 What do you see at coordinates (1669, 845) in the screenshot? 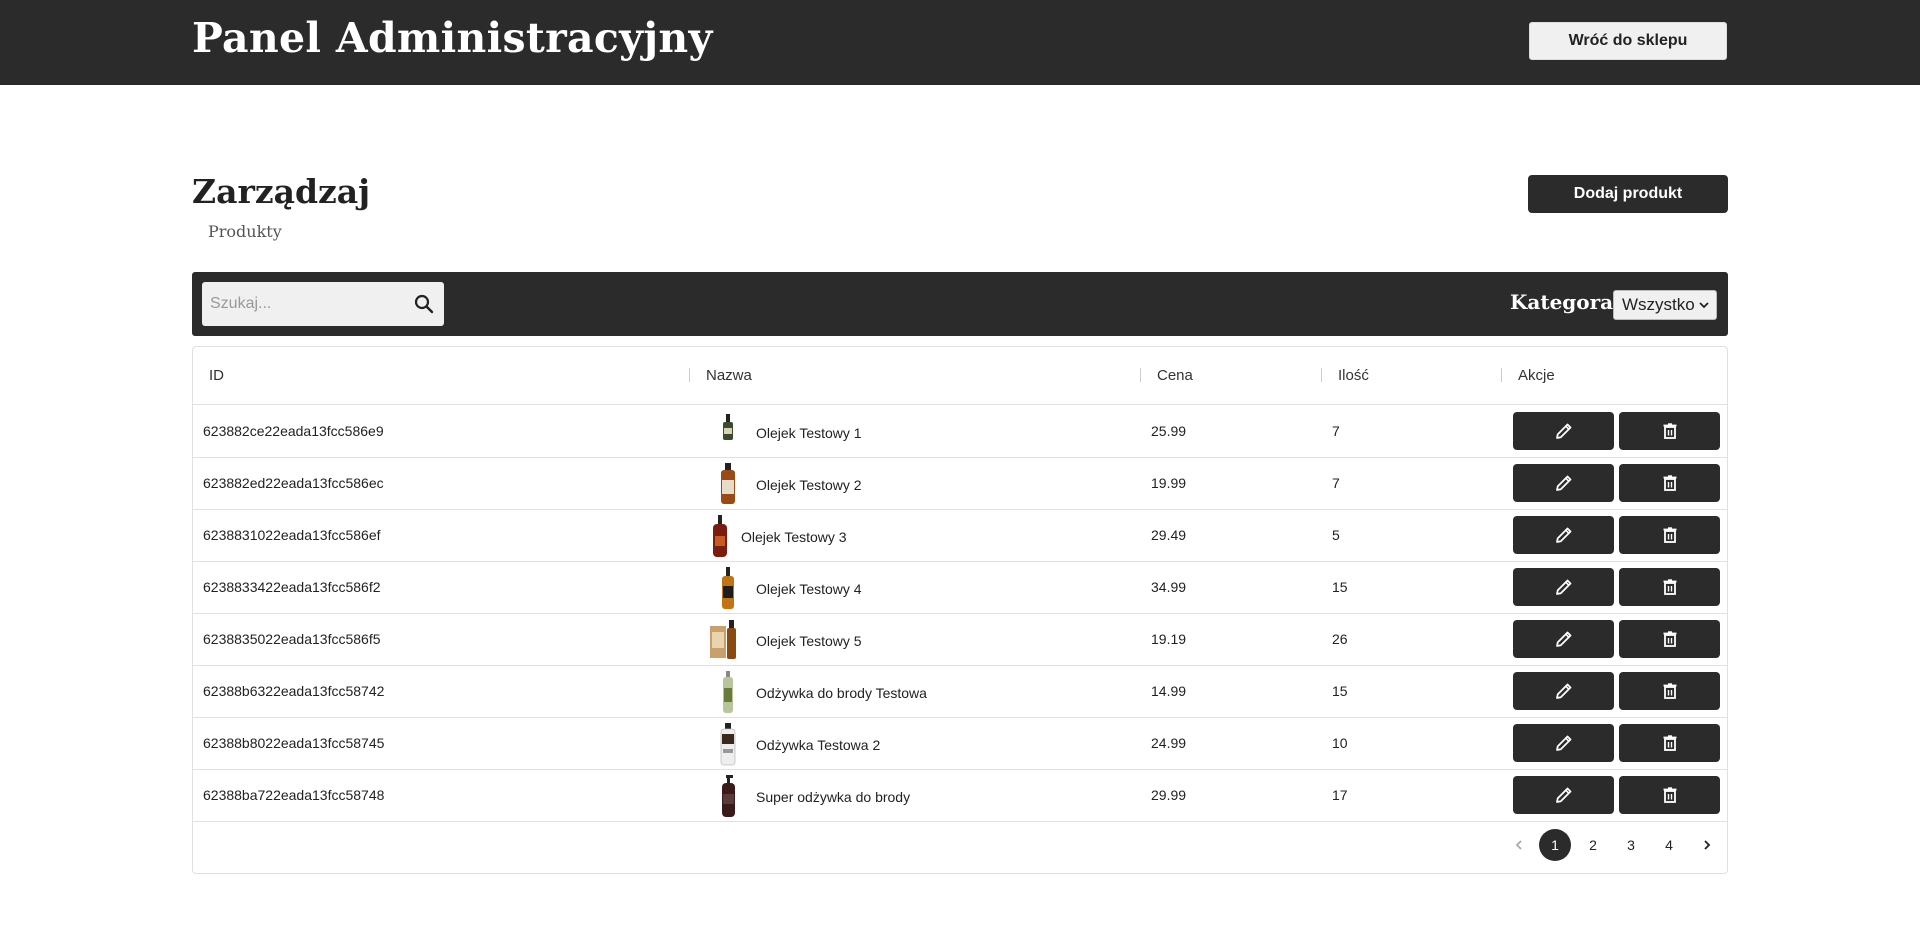
I see `page-button-4: 4` at bounding box center [1669, 845].